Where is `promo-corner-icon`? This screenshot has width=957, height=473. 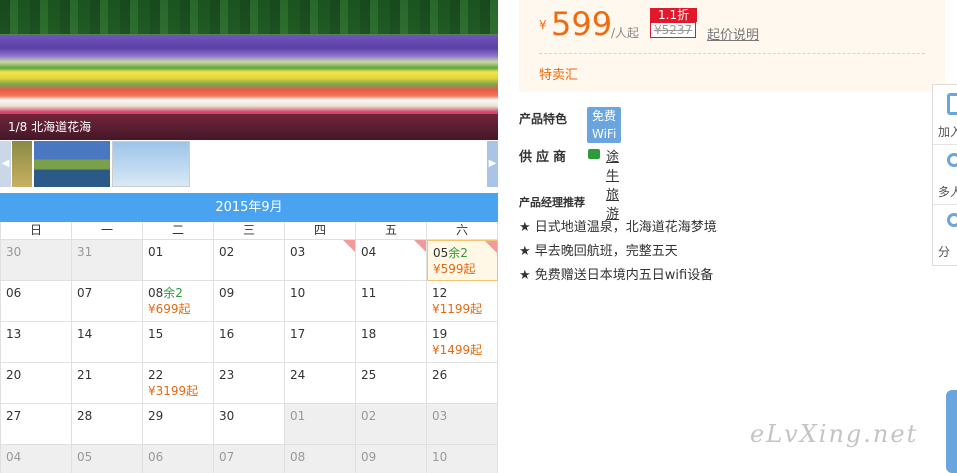
promo-corner-icon is located at coordinates (491, 247).